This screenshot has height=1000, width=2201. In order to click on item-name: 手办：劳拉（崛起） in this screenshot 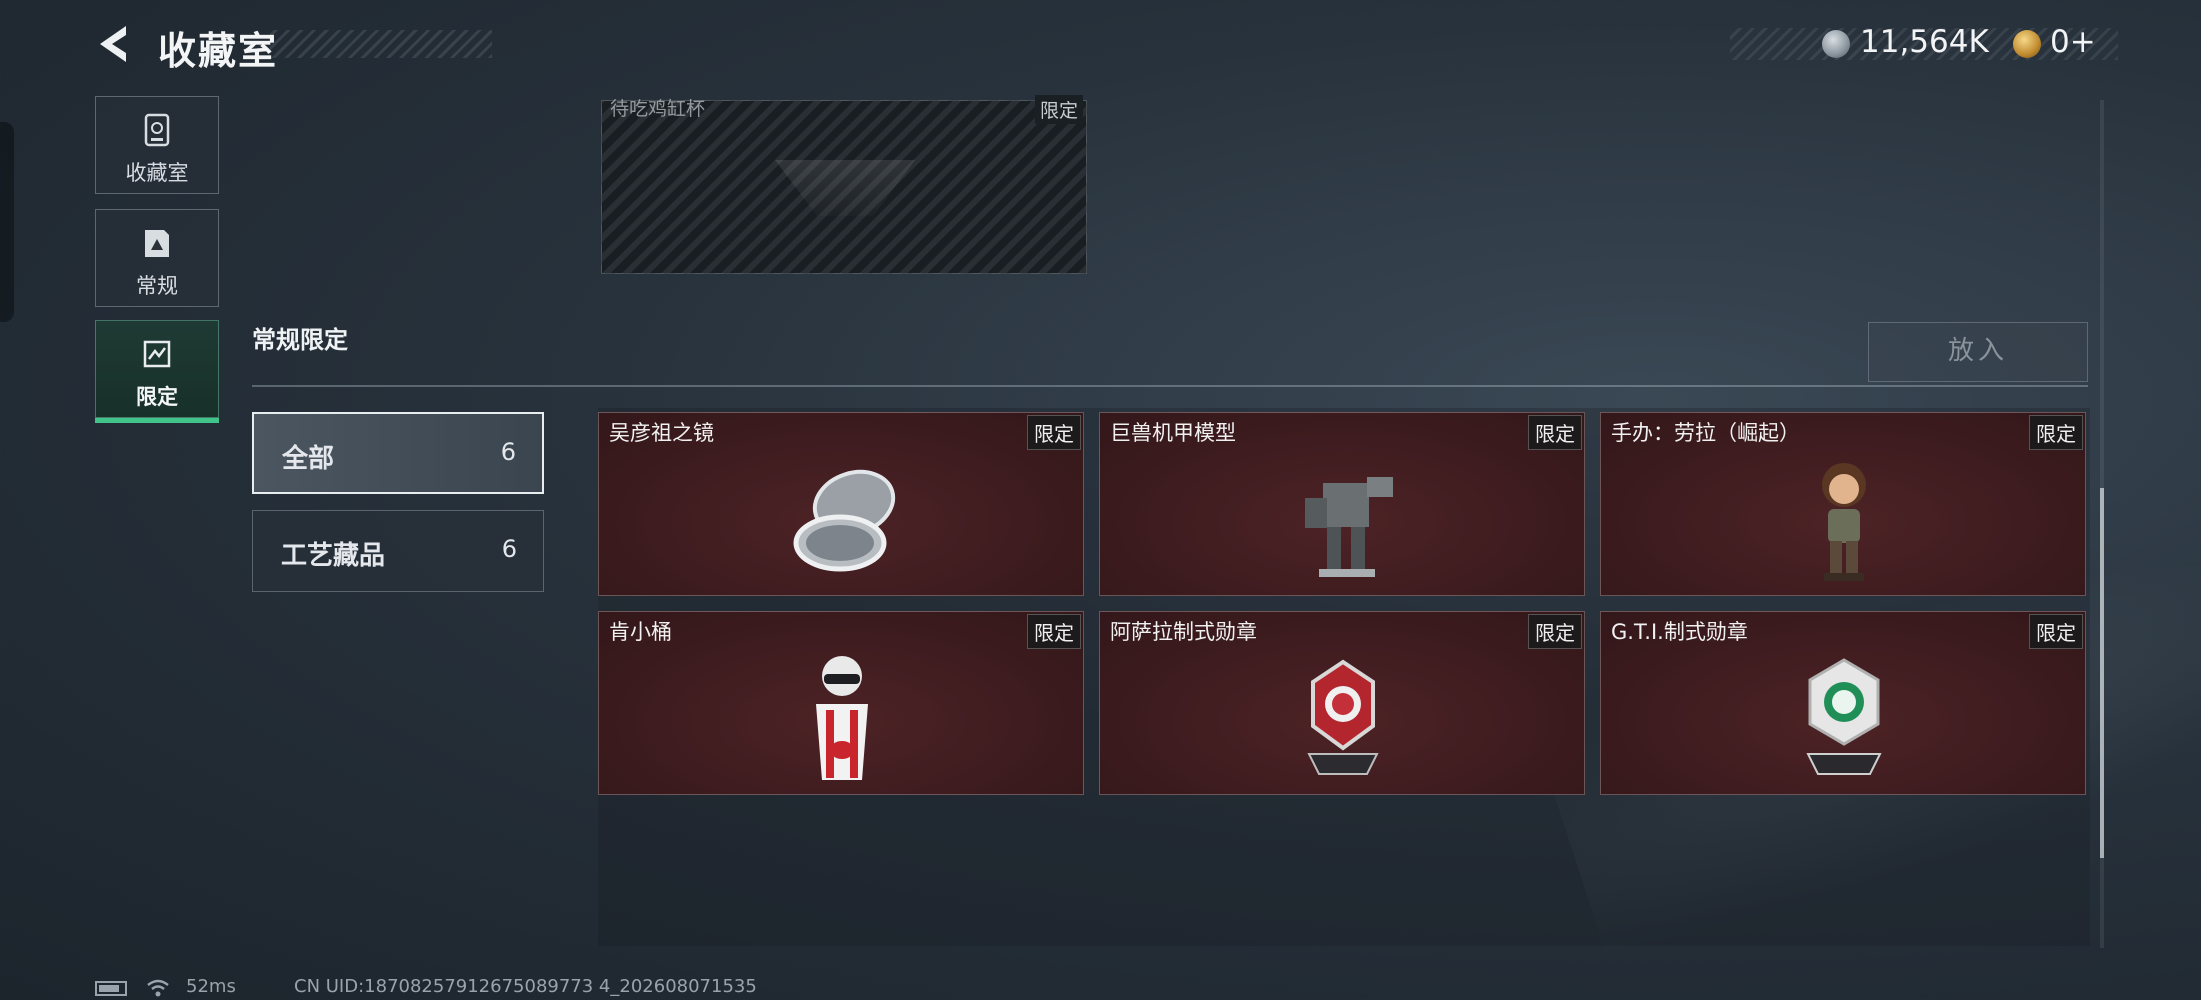, I will do `click(1705, 433)`.